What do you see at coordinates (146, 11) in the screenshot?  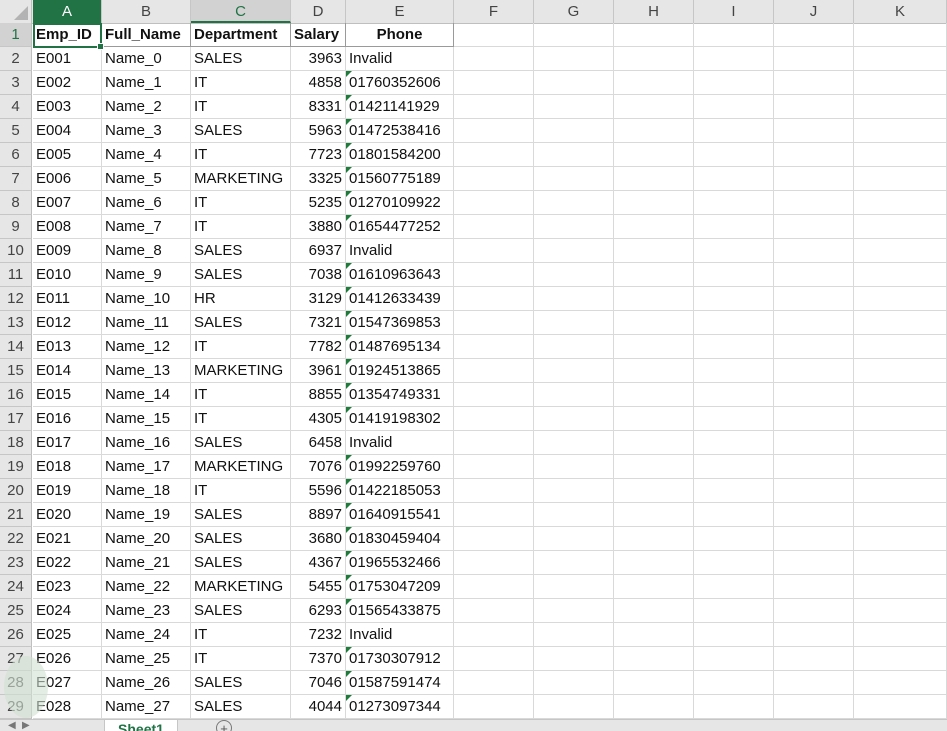 I see `column-header-b: B` at bounding box center [146, 11].